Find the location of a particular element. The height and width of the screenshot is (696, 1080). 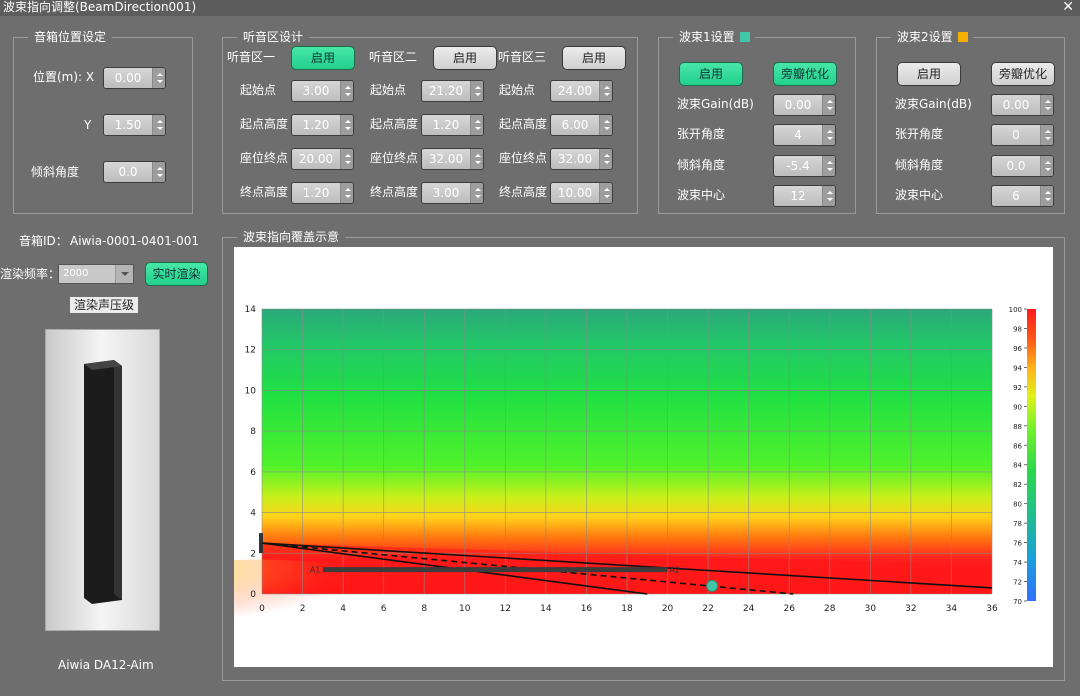

zone3-field-0-value: 24.00 is located at coordinates (575, 91).